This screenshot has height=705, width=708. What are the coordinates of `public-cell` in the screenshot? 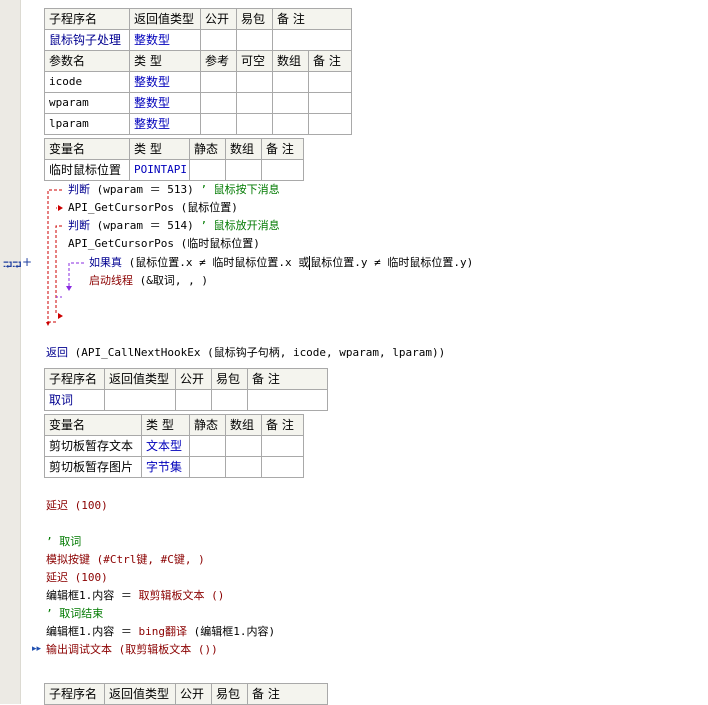 It's located at (193, 400).